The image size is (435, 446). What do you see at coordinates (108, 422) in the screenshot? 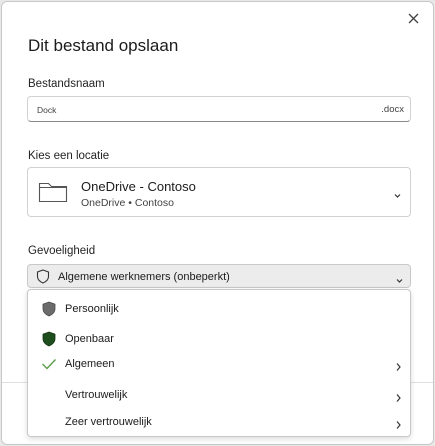
I see `menu-item-label: Zeer vertrouwelijk` at bounding box center [108, 422].